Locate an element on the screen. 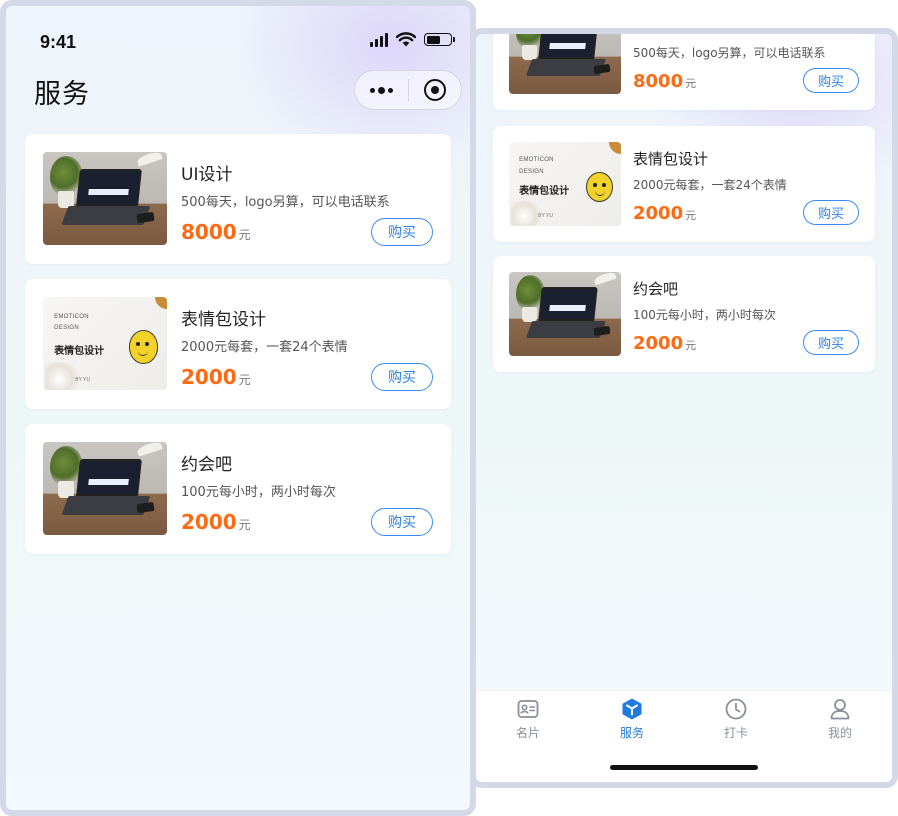  tab-service: 服务 is located at coordinates (632, 719).